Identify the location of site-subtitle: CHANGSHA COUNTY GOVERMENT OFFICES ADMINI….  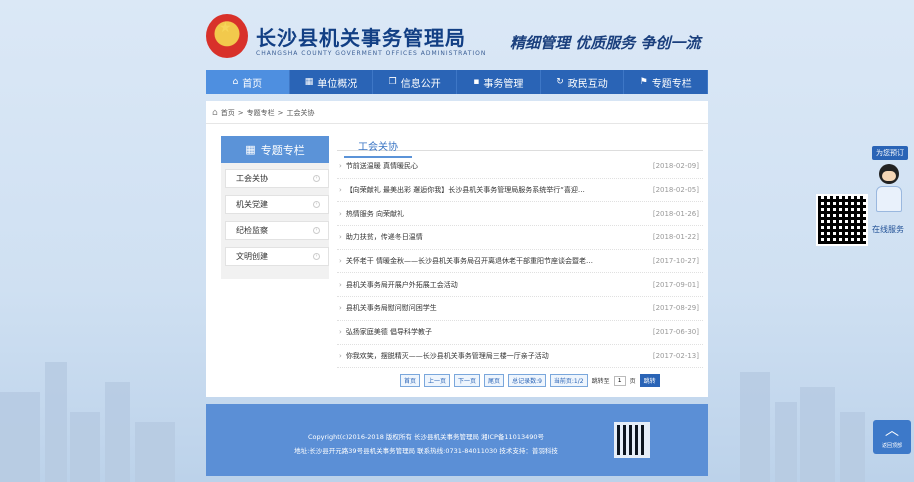
(371, 53).